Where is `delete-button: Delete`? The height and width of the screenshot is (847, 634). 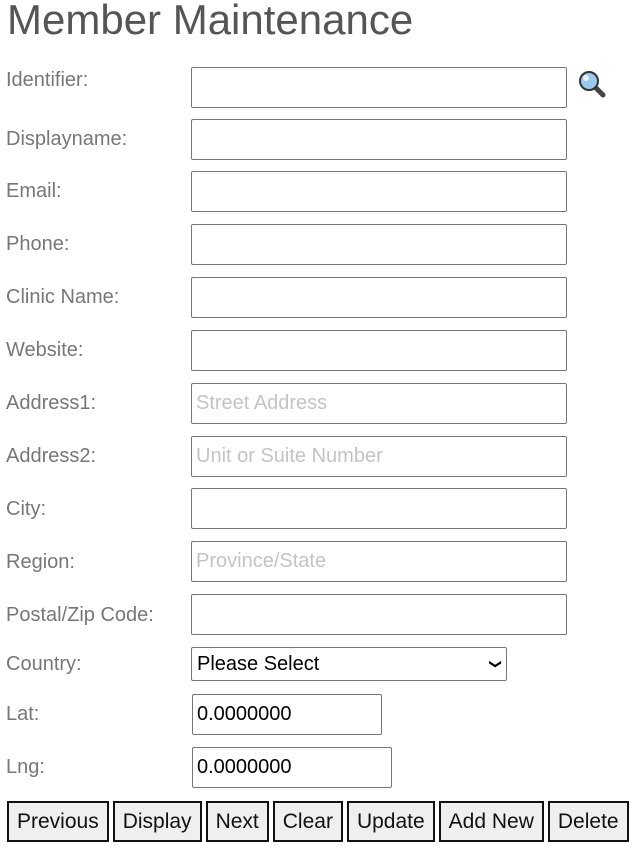 delete-button: Delete is located at coordinates (588, 821).